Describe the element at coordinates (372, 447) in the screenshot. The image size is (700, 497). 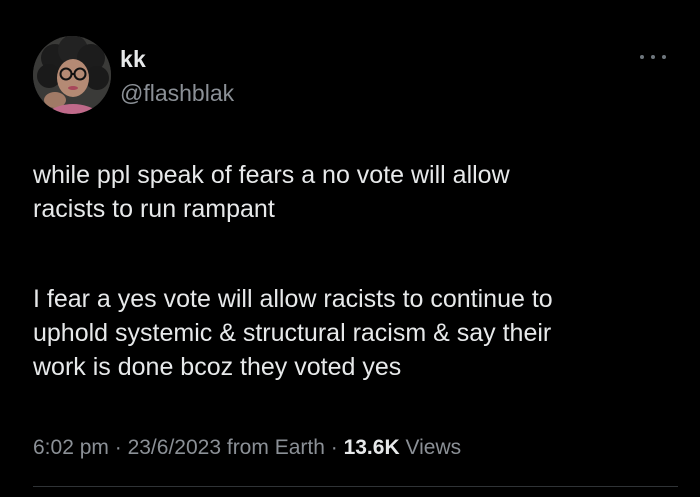
I see `views-count: 13.6K` at that location.